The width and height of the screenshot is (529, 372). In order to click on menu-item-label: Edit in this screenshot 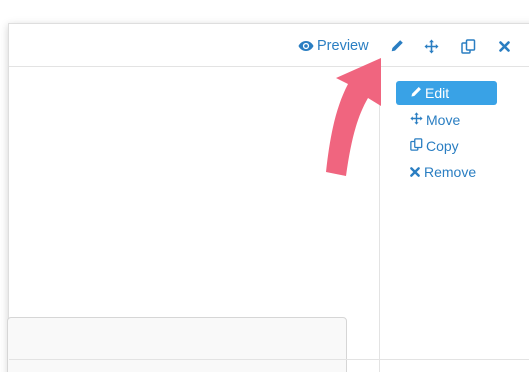, I will do `click(437, 93)`.